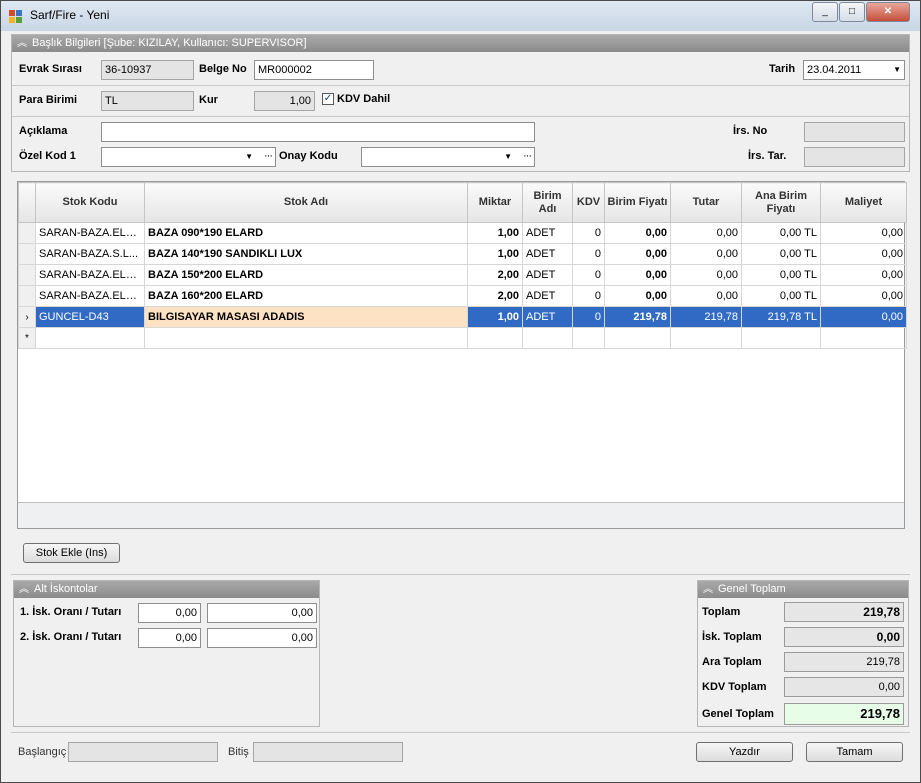  What do you see at coordinates (706, 202) in the screenshot?
I see `column-header: Tutar` at bounding box center [706, 202].